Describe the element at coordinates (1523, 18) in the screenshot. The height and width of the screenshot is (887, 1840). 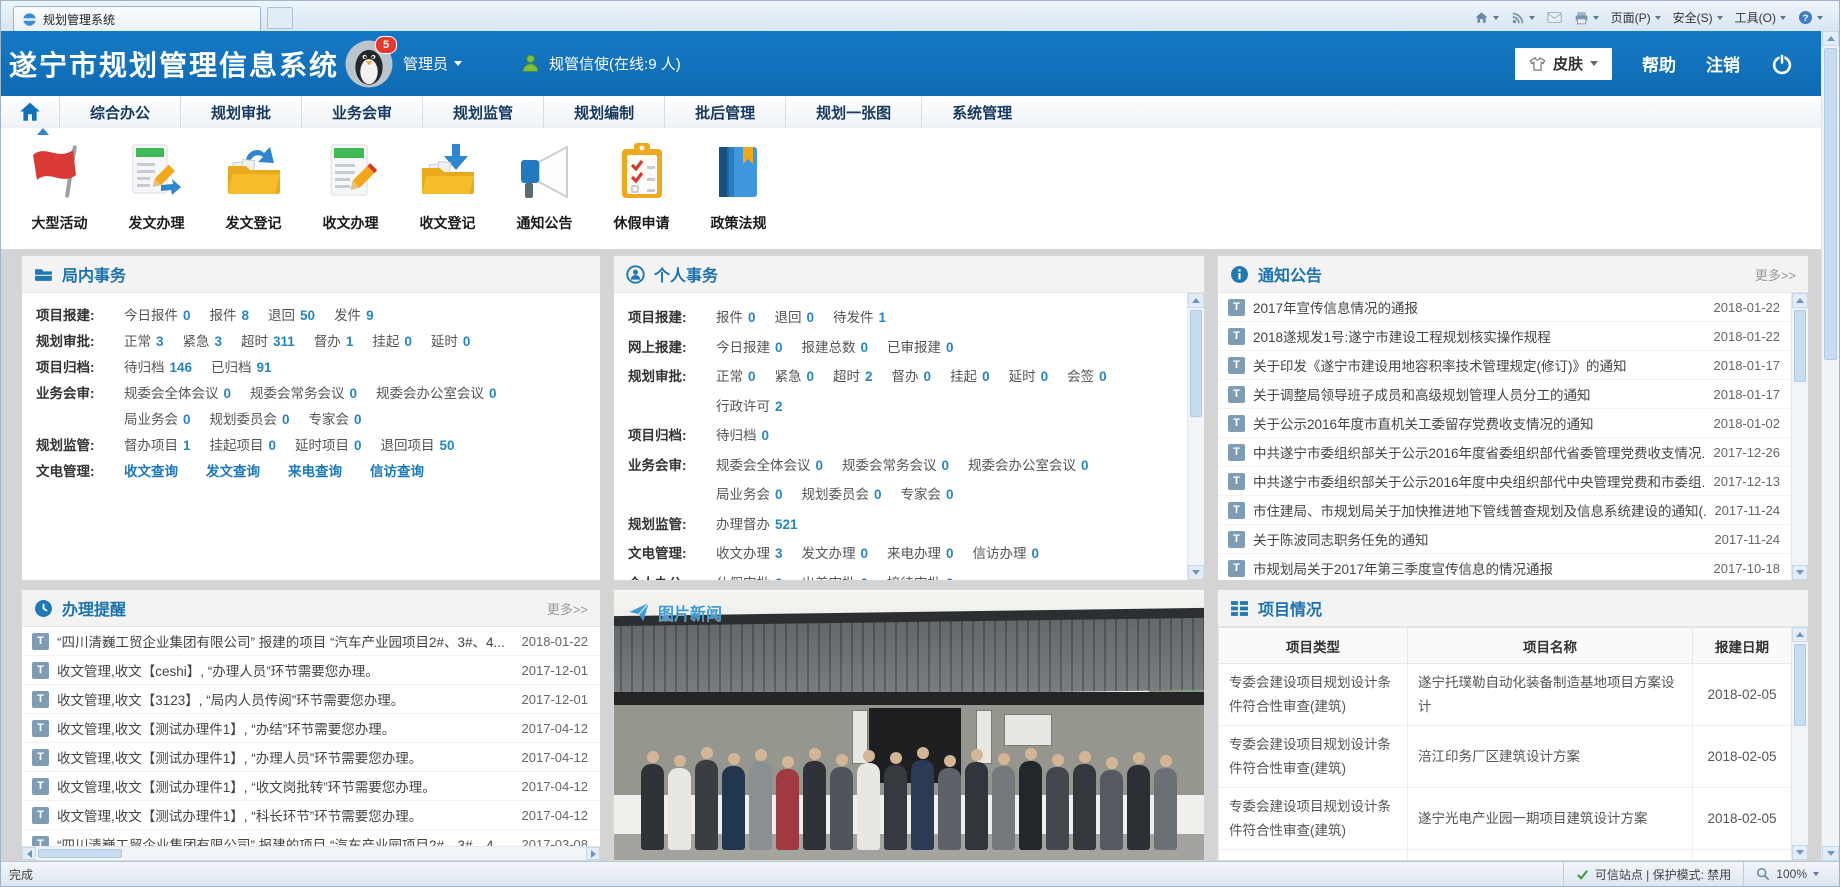
I see `feeds-menu-button` at that location.